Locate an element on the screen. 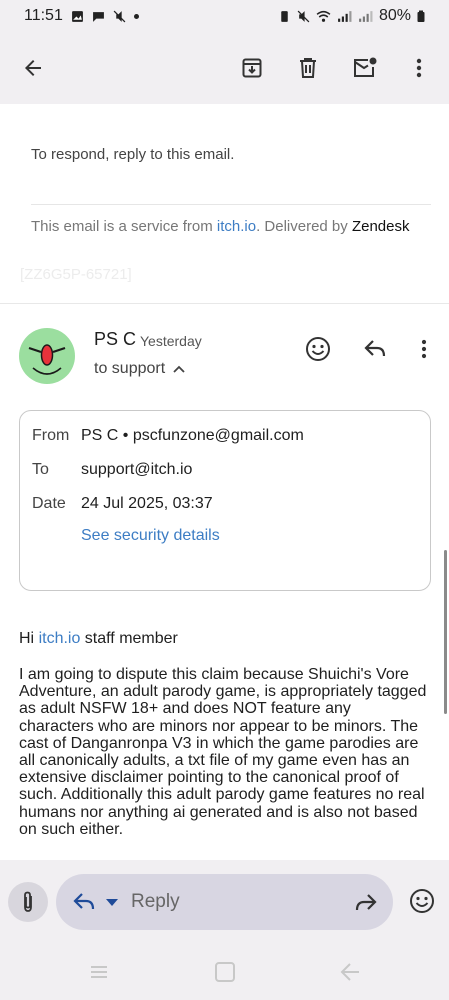 The height and width of the screenshot is (1000, 449). avatar-face-icon is located at coordinates (47, 359).